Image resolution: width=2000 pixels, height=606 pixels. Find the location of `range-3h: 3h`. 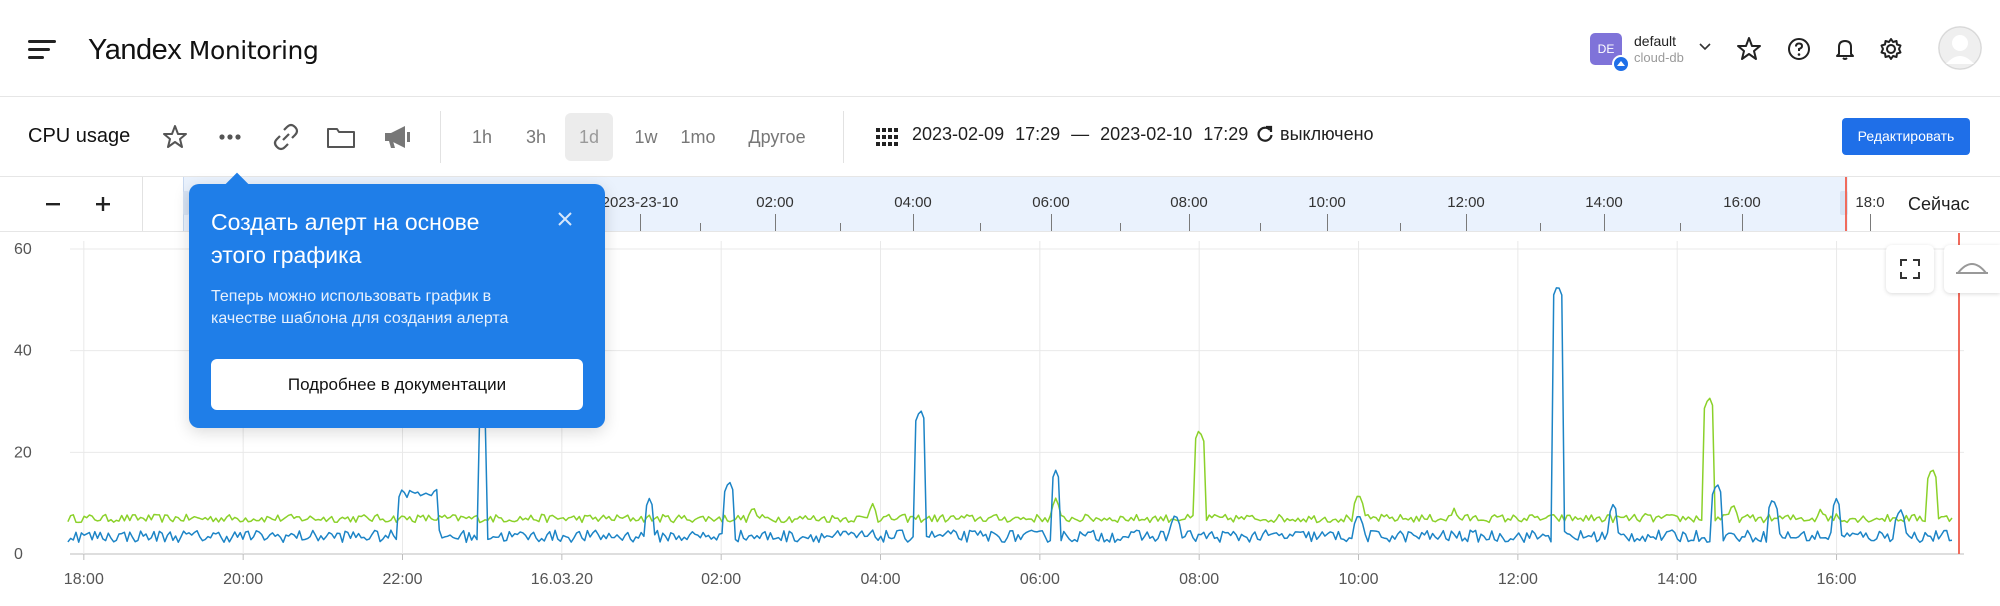

range-3h: 3h is located at coordinates (536, 137).